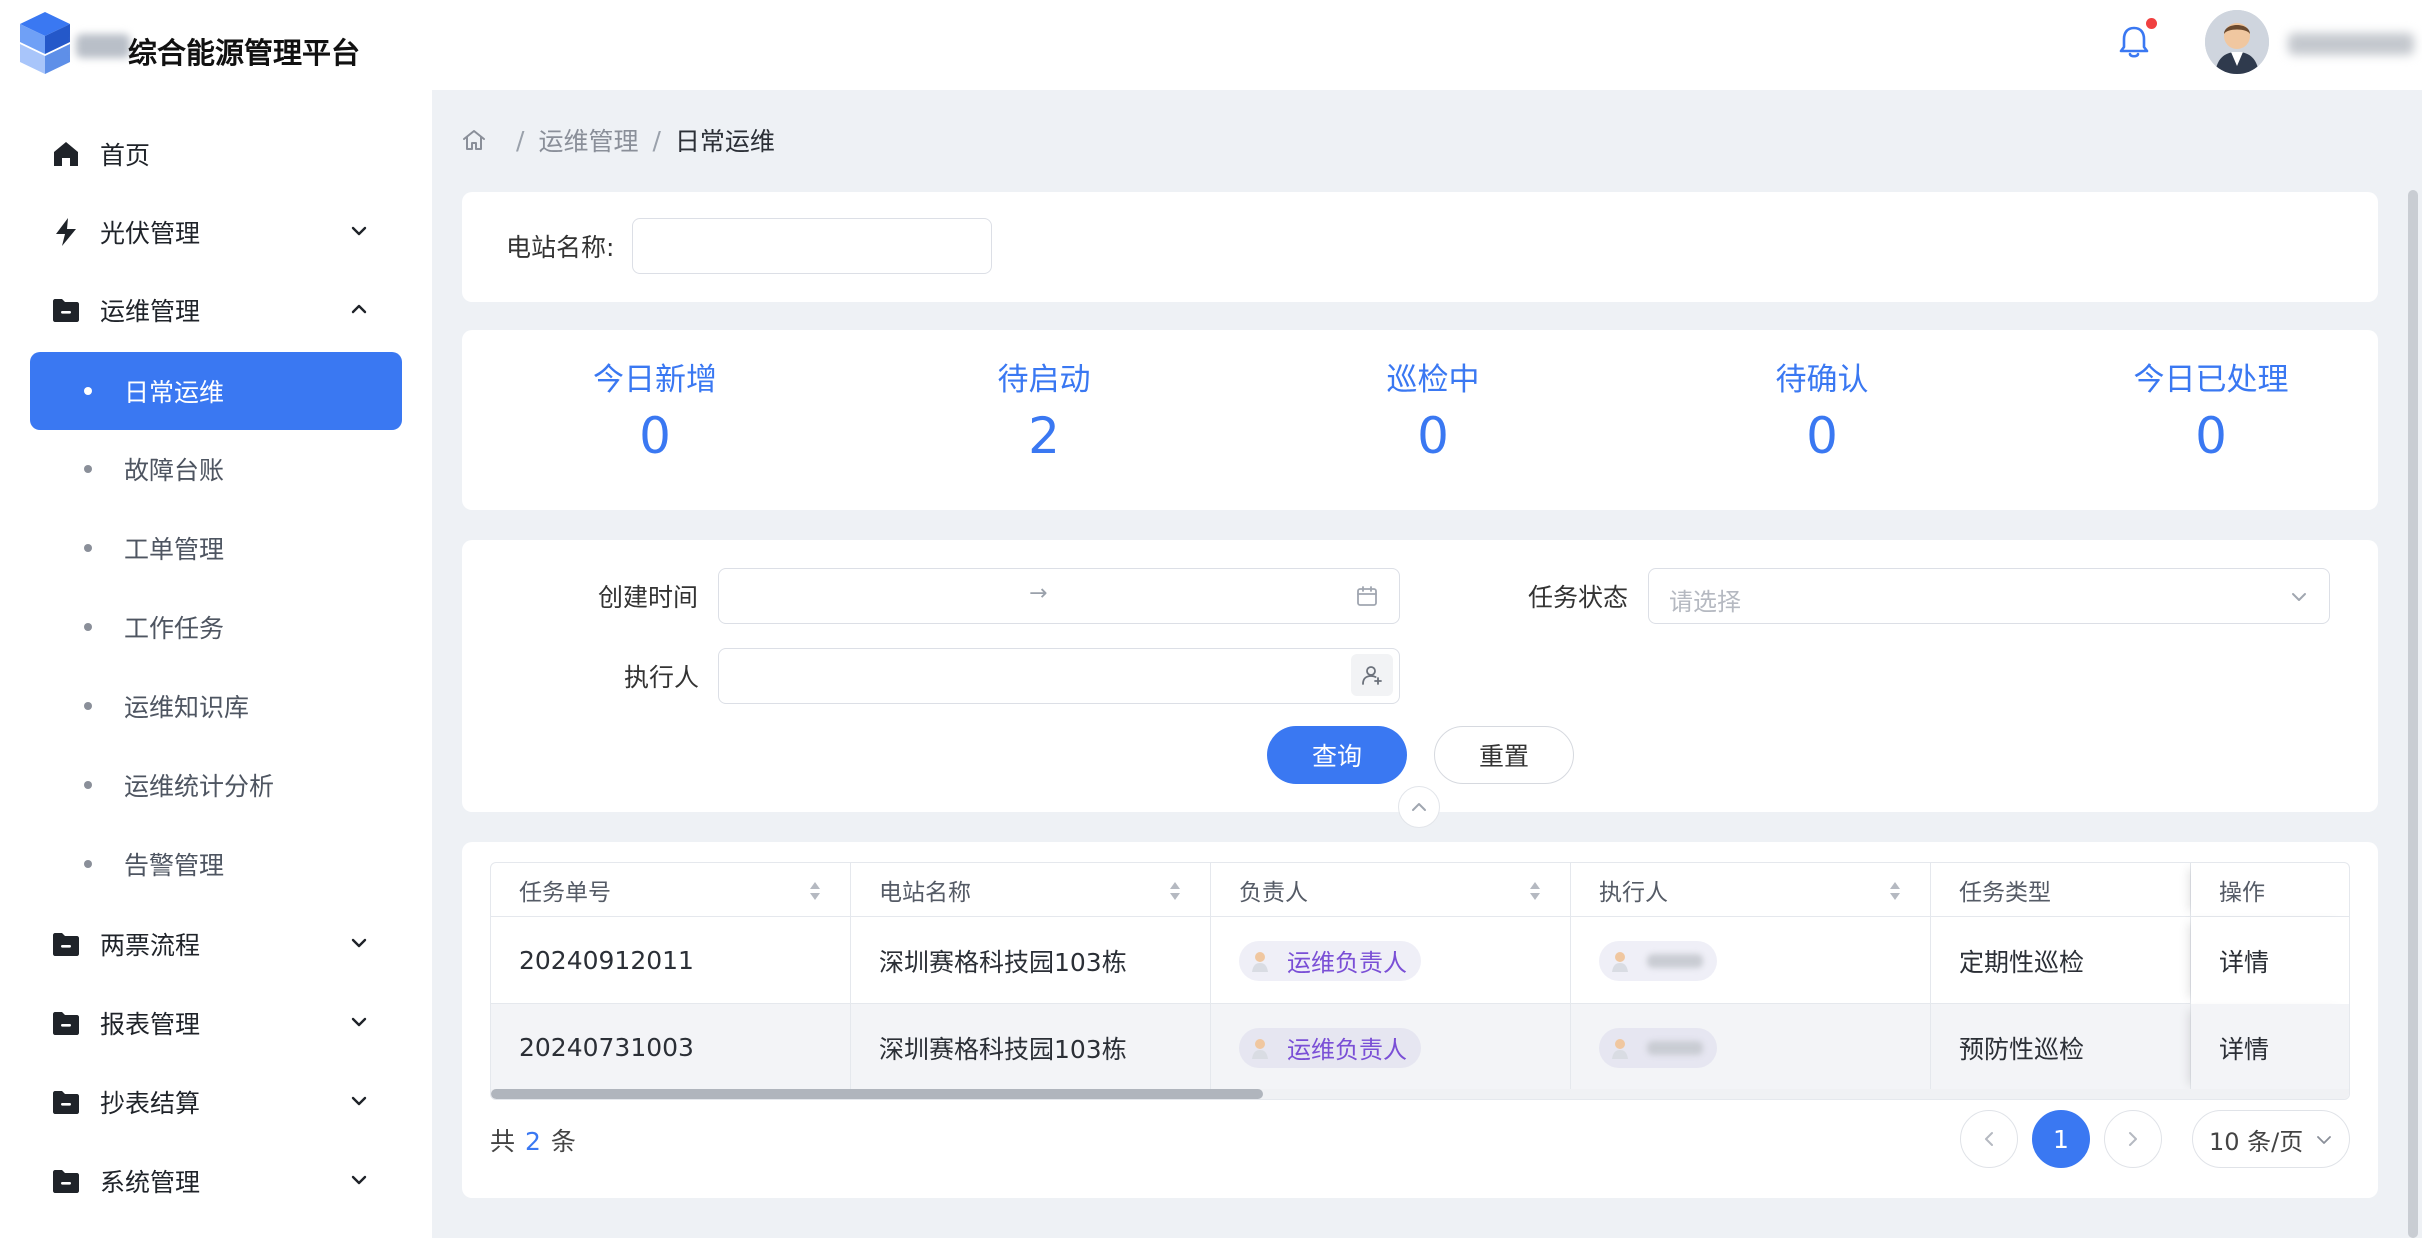 This screenshot has height=1238, width=2422. What do you see at coordinates (216, 627) in the screenshot?
I see `sidebar-subitem-work-tasks: 工作任务` at bounding box center [216, 627].